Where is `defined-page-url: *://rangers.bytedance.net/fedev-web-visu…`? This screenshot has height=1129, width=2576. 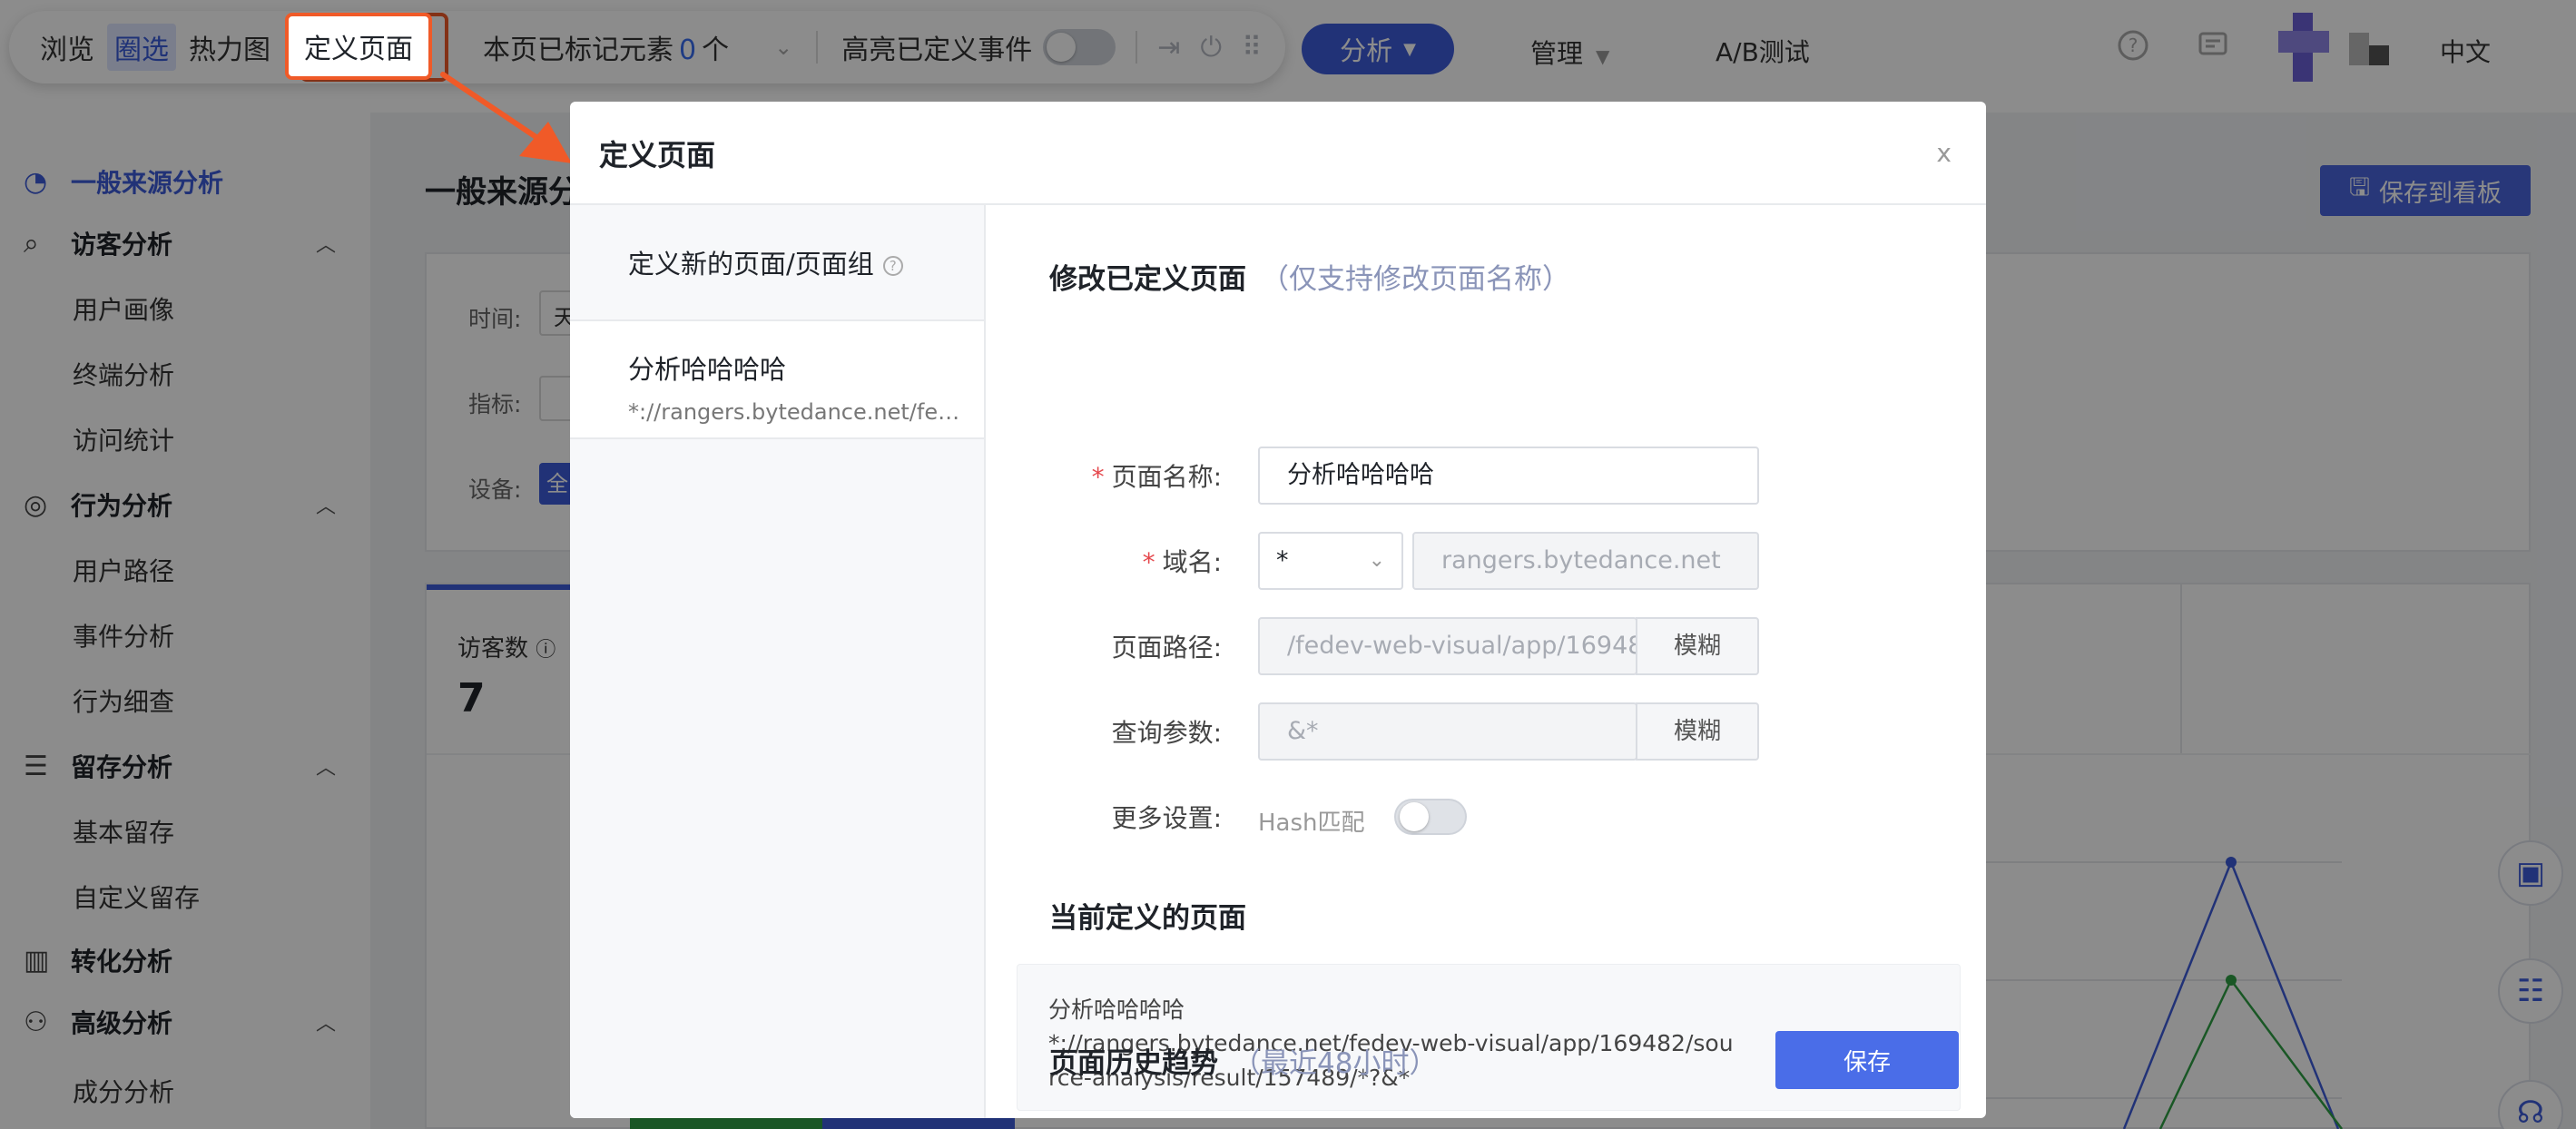
defined-page-url: *://rangers.bytedance.net/fedev-web-visu… is located at coordinates (796, 412).